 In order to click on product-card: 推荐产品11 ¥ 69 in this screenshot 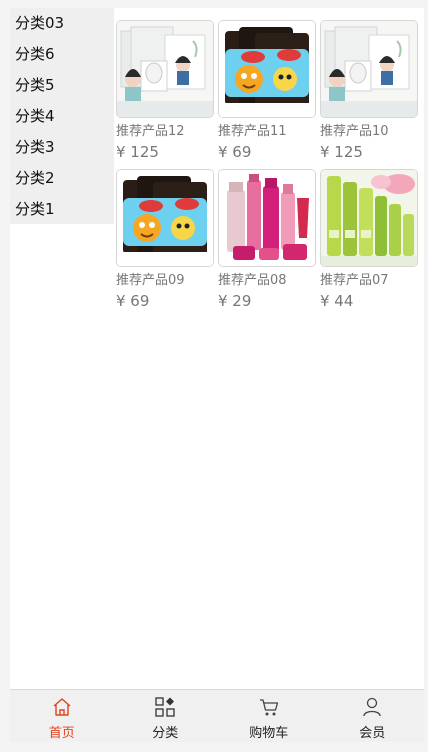, I will do `click(267, 91)`.